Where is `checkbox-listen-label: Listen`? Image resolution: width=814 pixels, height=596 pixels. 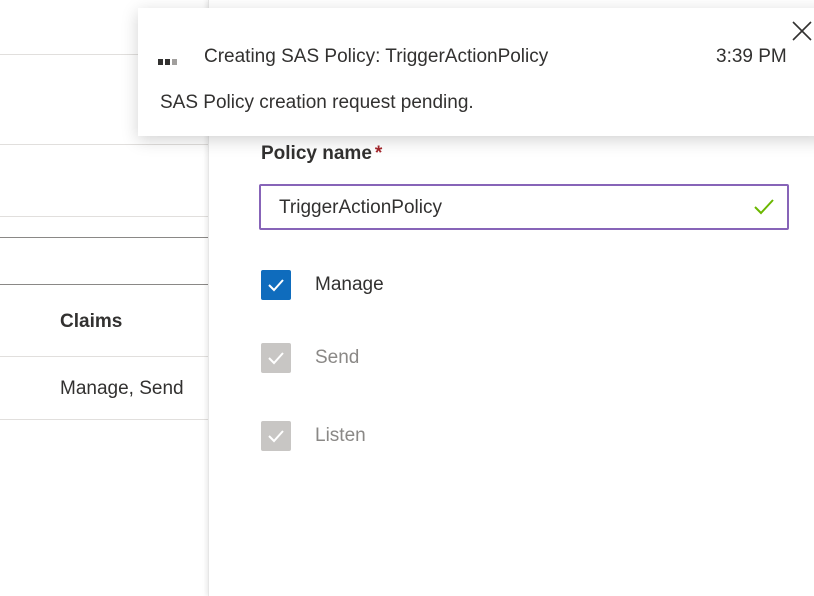
checkbox-listen-label: Listen is located at coordinates (340, 435).